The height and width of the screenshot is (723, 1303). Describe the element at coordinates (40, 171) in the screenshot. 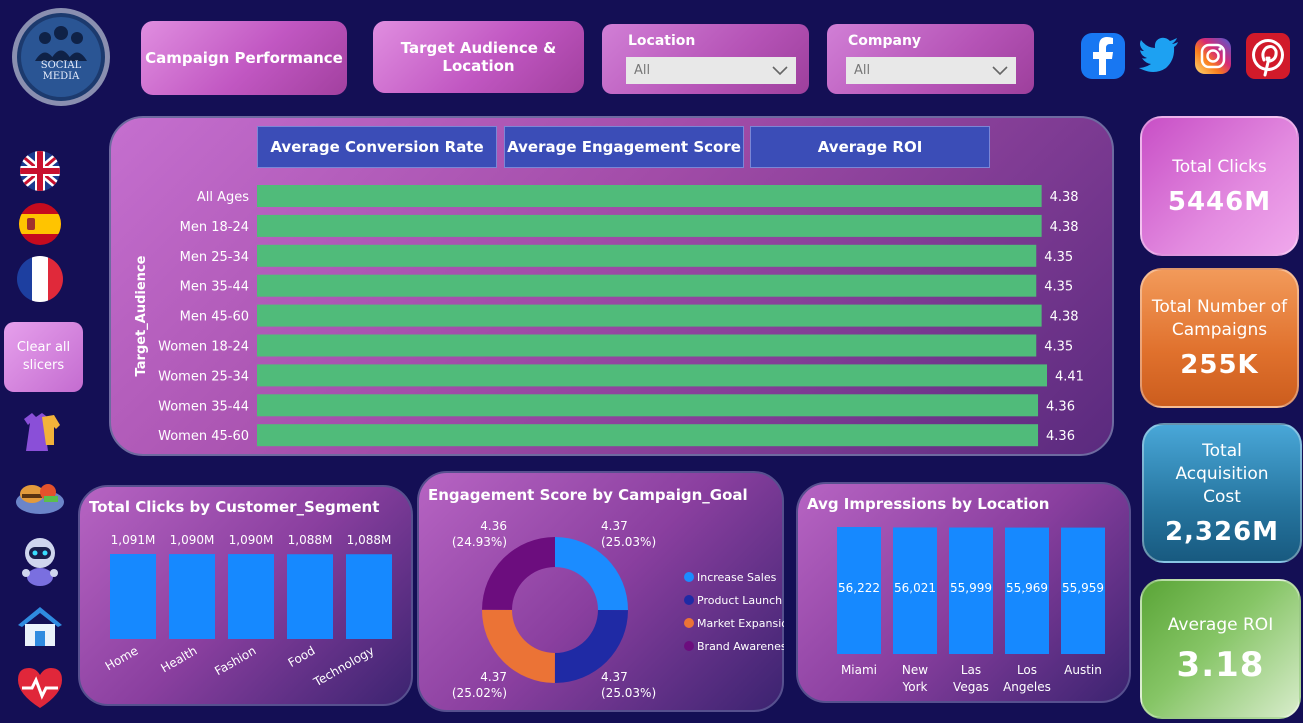

I see `uk-flag-icon` at that location.